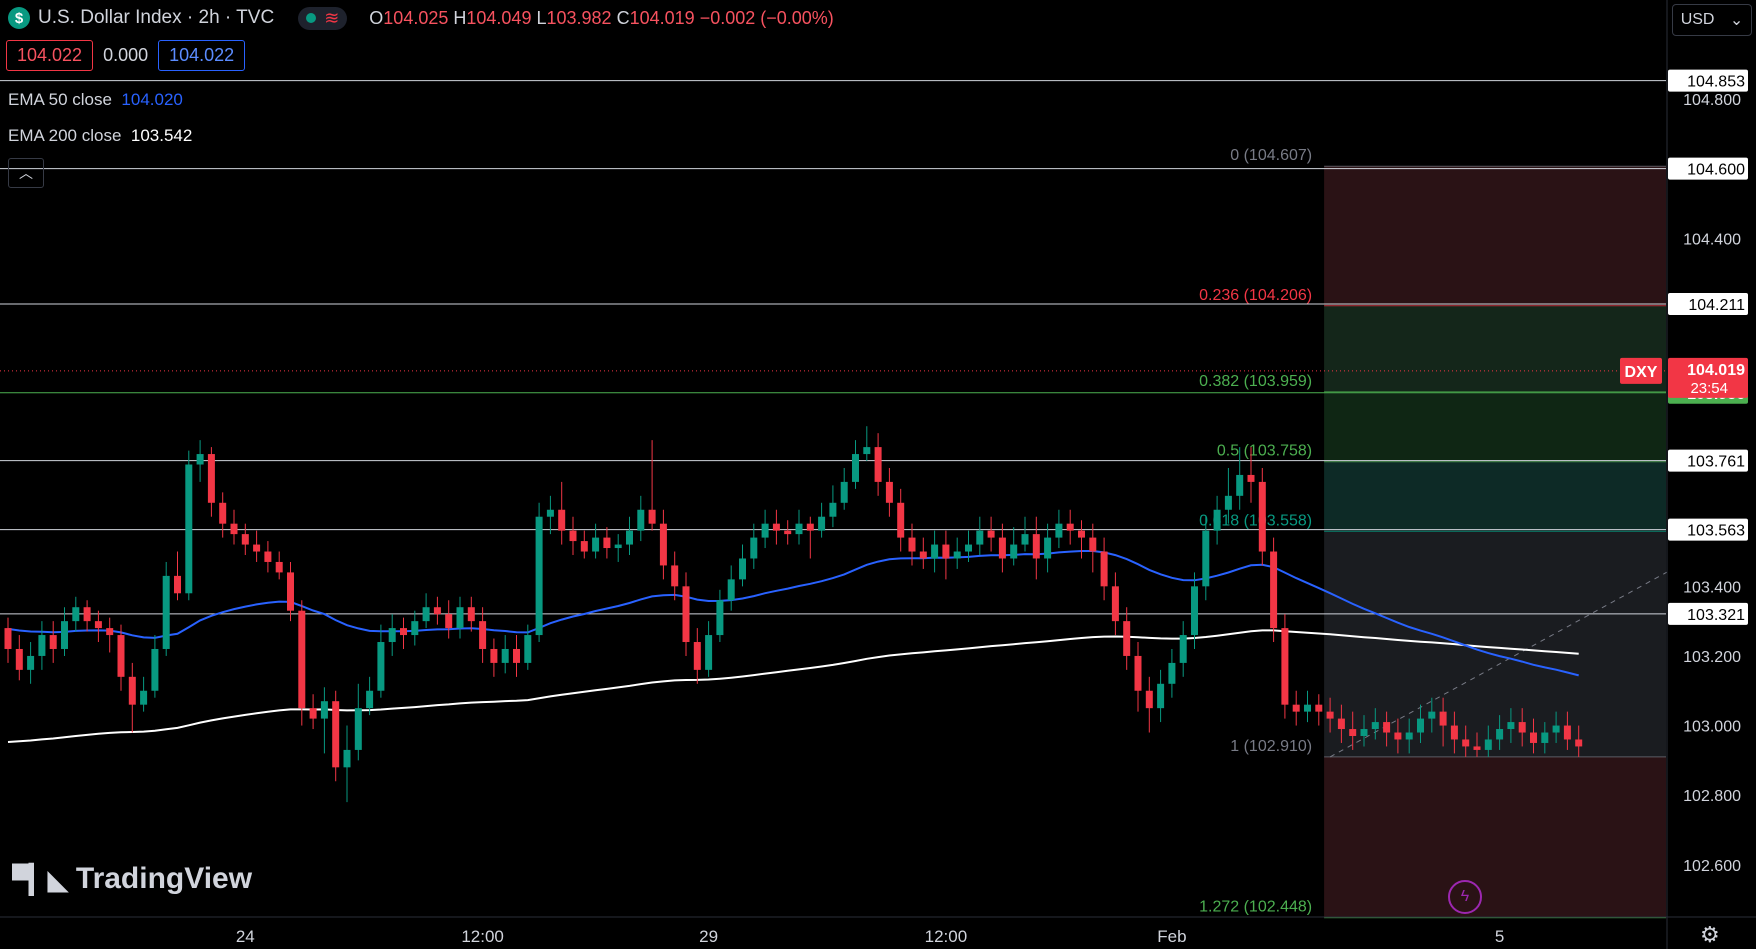 The width and height of the screenshot is (1756, 949). Describe the element at coordinates (1716, 170) in the screenshot. I see `level-tag-label: 104.600` at that location.